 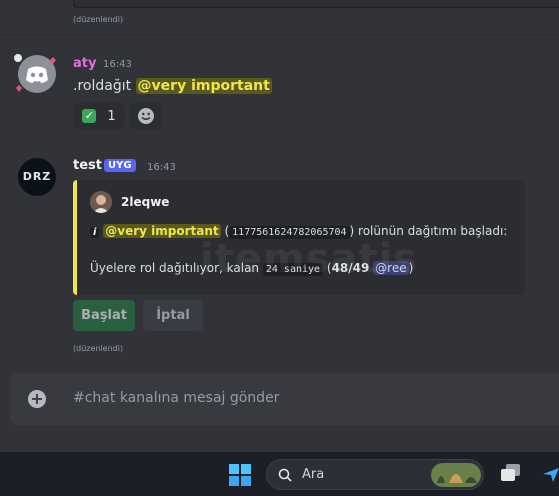 What do you see at coordinates (99, 116) in the screenshot?
I see `reaction-button: ✓ 1` at bounding box center [99, 116].